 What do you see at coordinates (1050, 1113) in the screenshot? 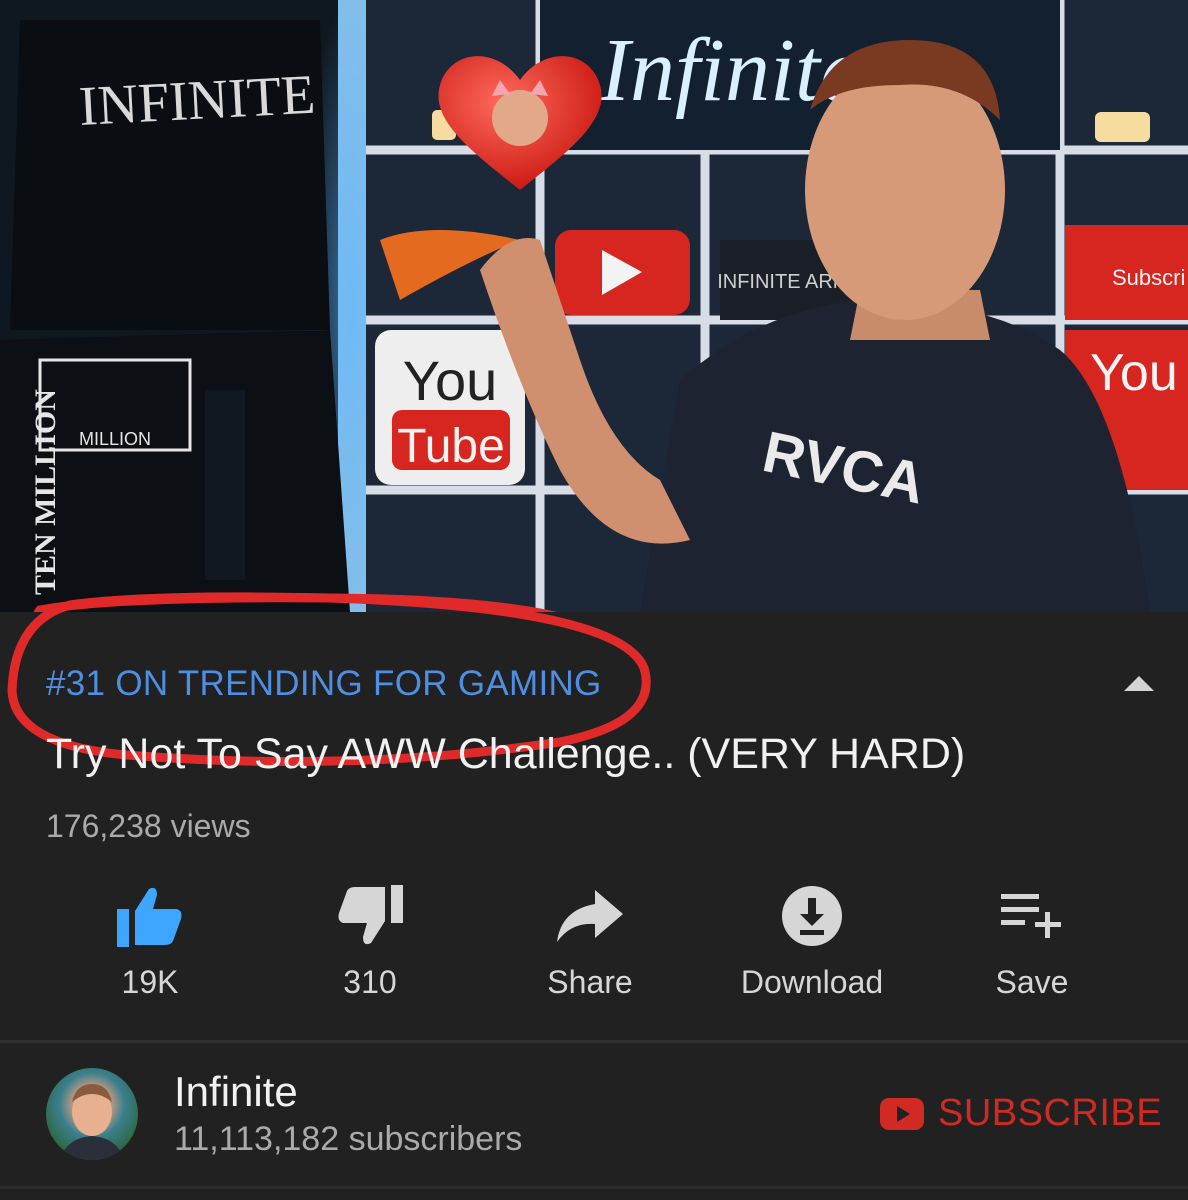
I see `subscribe-label: SUBSCRIBE` at bounding box center [1050, 1113].